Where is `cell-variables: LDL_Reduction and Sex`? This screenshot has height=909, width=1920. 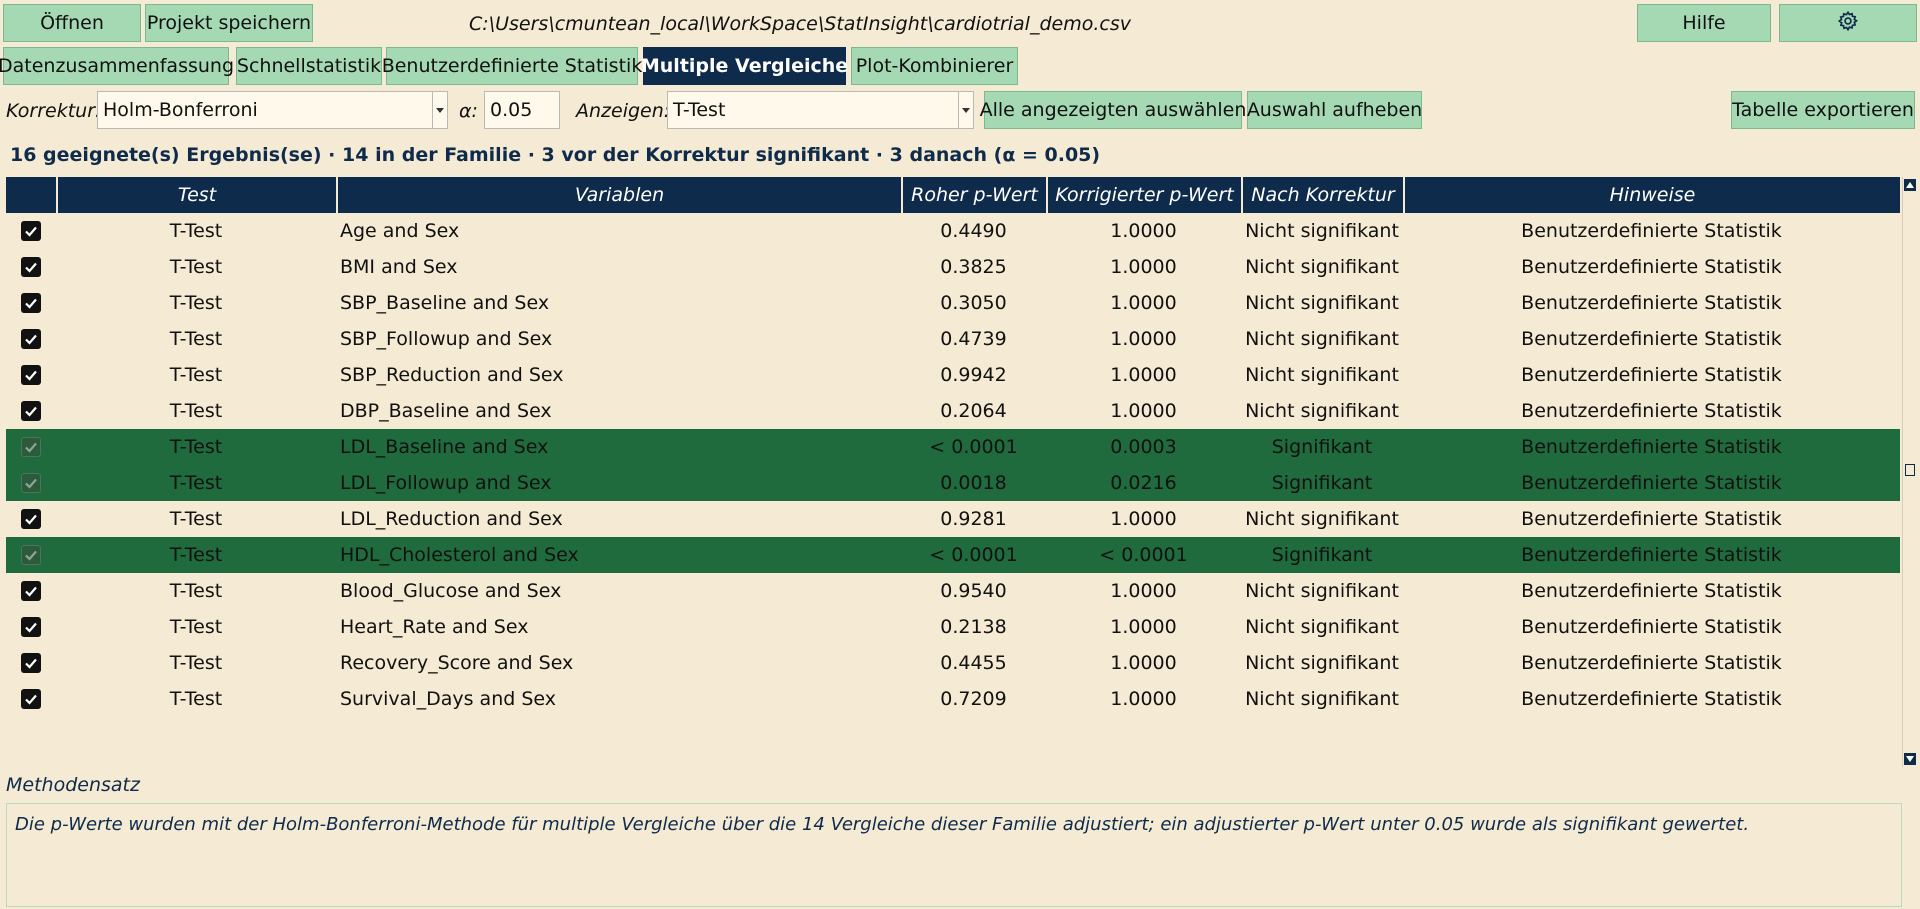
cell-variables: LDL_Reduction and Sex is located at coordinates (451, 519).